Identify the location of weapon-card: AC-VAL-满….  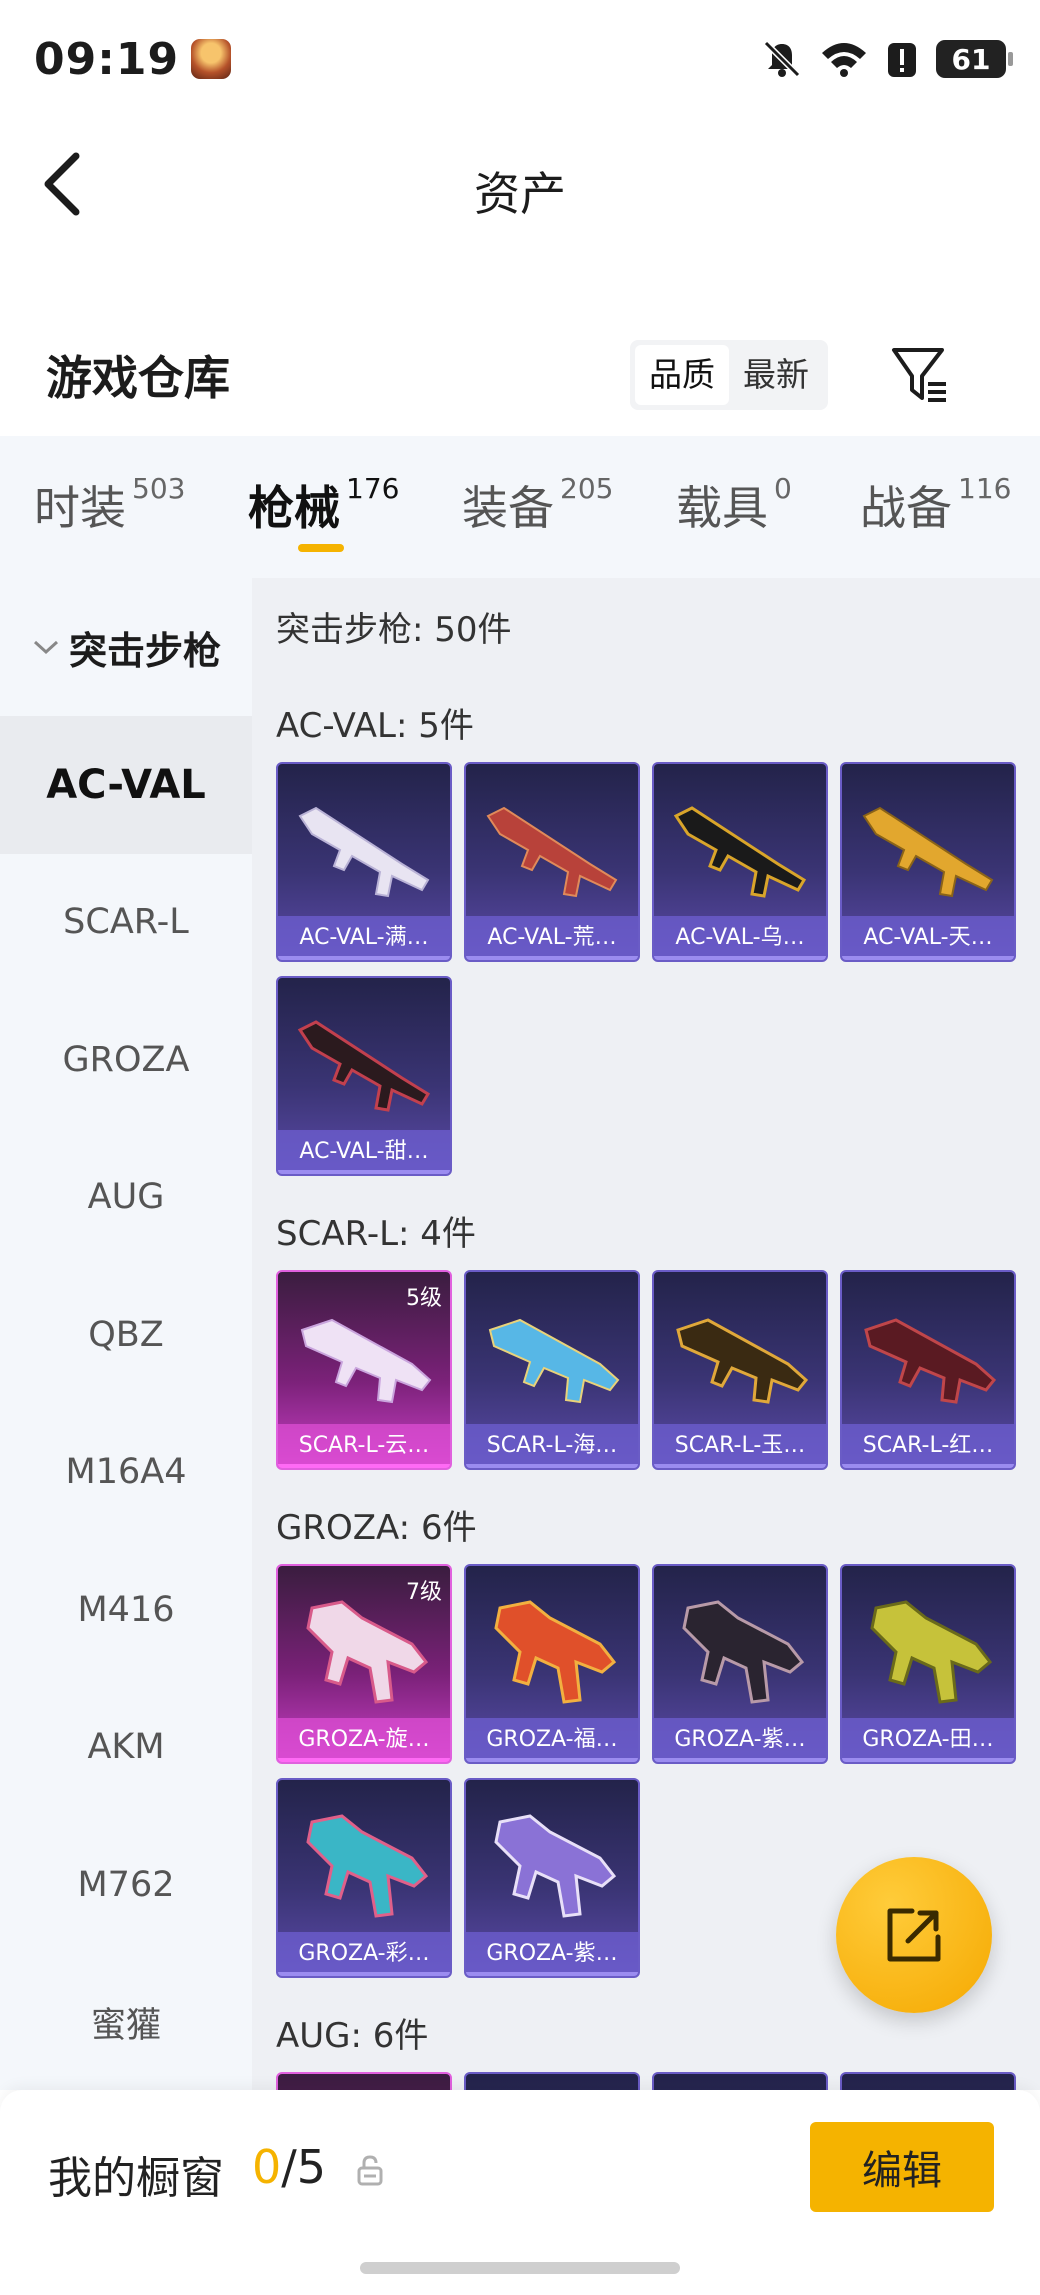
(364, 862).